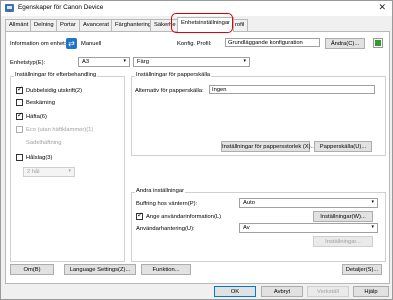  Describe the element at coordinates (167, 204) in the screenshot. I see `buffer-label: Buffring hos väntern(P):` at that location.